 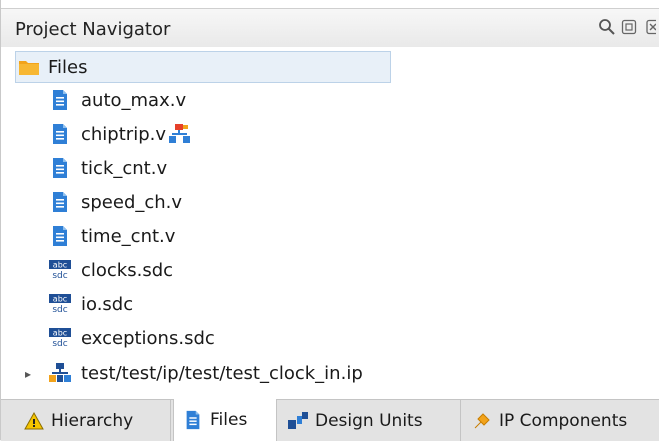 What do you see at coordinates (93, 29) in the screenshot?
I see `panel-title: Project Navigator` at bounding box center [93, 29].